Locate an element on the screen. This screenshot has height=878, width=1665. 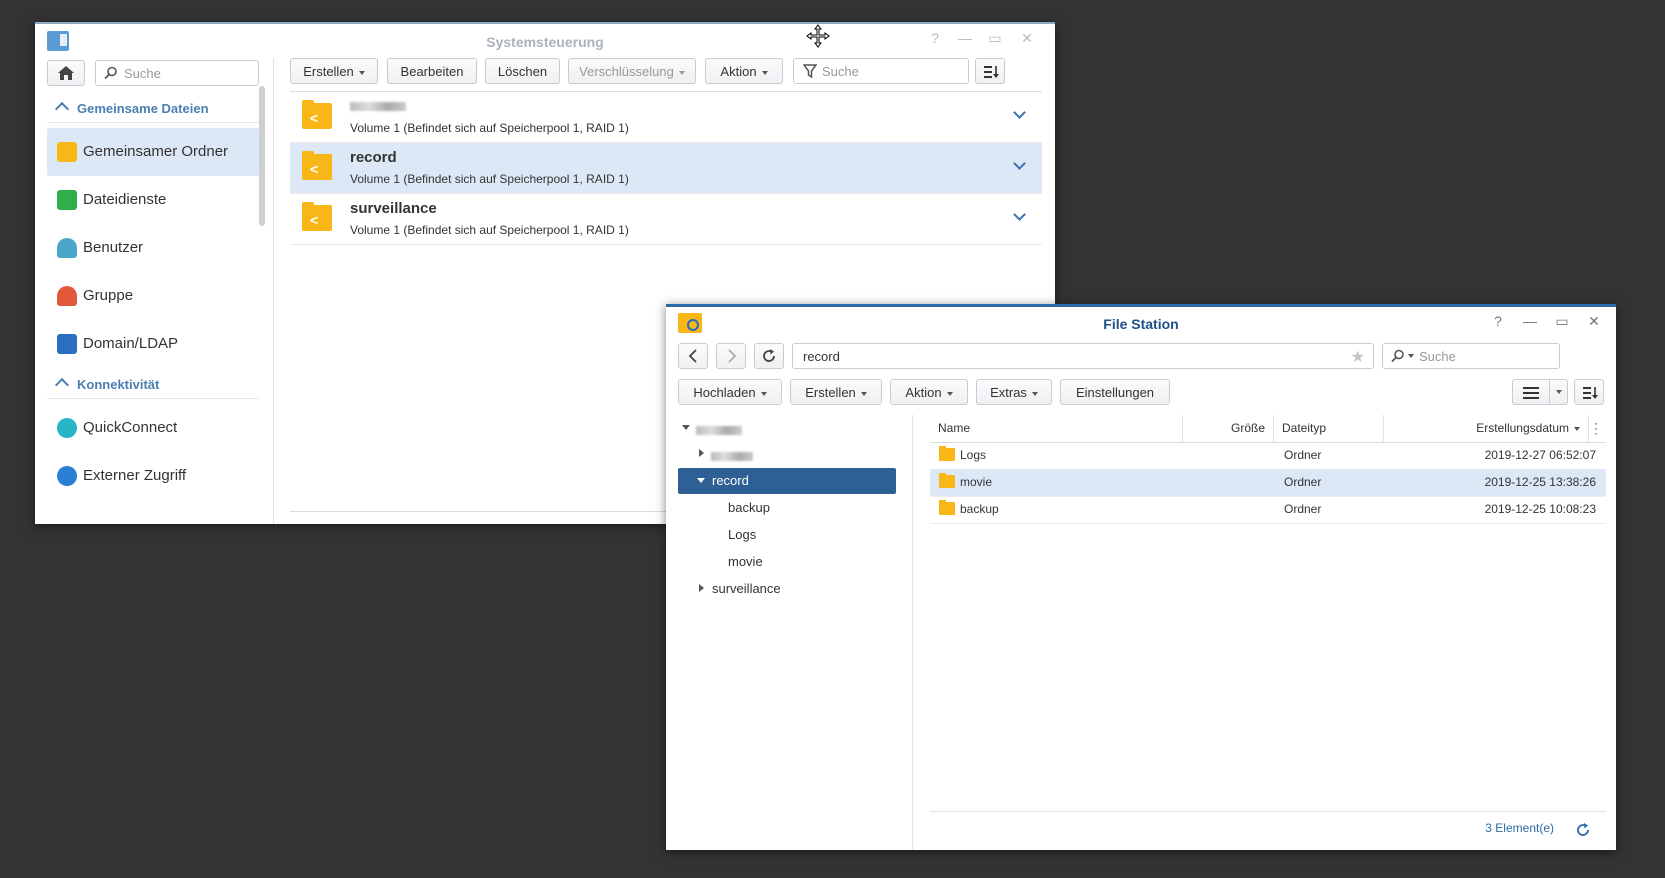
tree-item-record: record is located at coordinates (787, 481).